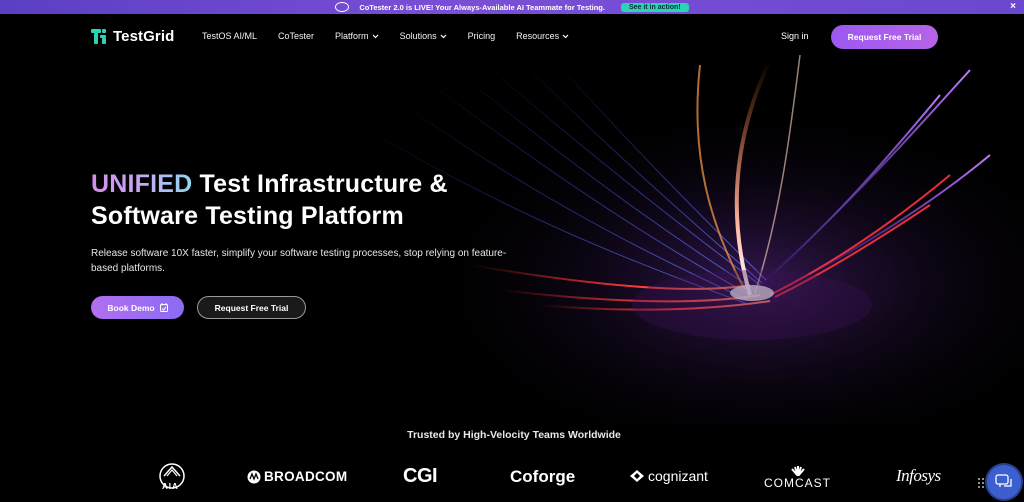  What do you see at coordinates (795, 36) in the screenshot?
I see `sign-in-link: Sign in` at bounding box center [795, 36].